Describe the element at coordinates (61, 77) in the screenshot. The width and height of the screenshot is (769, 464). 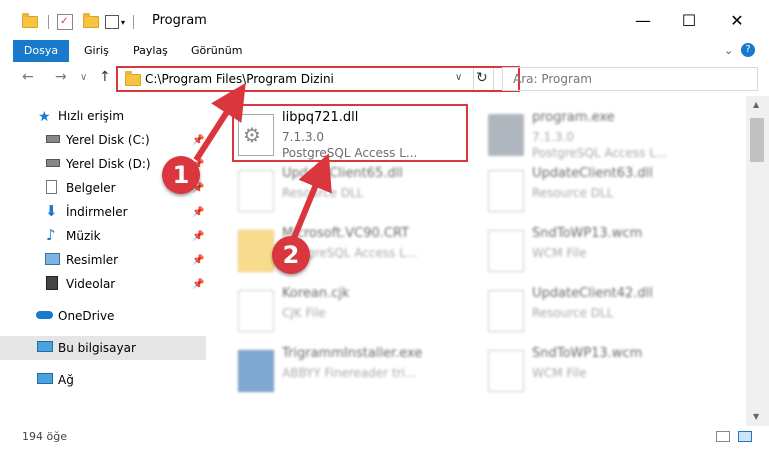
I see `forward-button: →` at that location.